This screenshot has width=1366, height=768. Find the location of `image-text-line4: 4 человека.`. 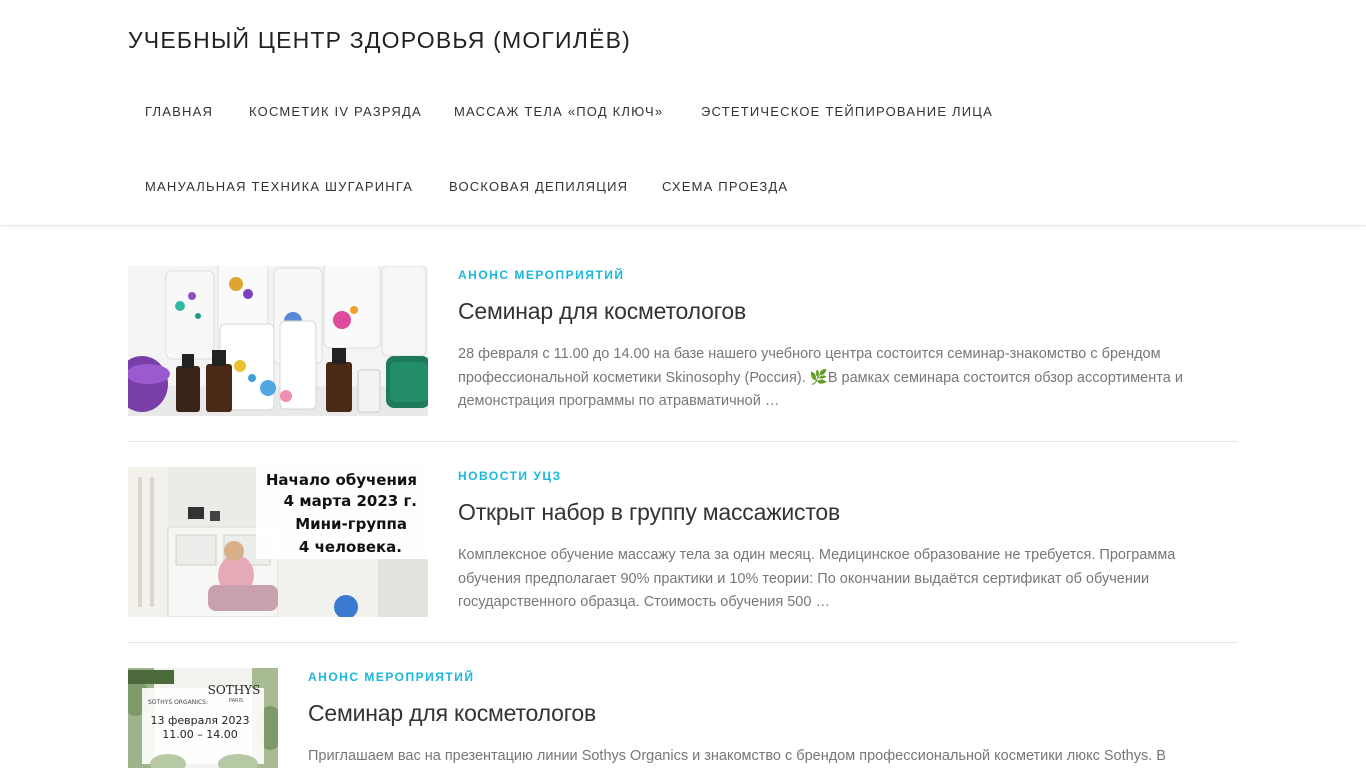

image-text-line4: 4 человека. is located at coordinates (350, 547).